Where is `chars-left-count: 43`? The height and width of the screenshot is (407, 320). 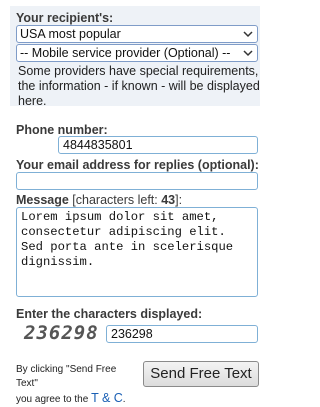
chars-left-count: 43 is located at coordinates (168, 200).